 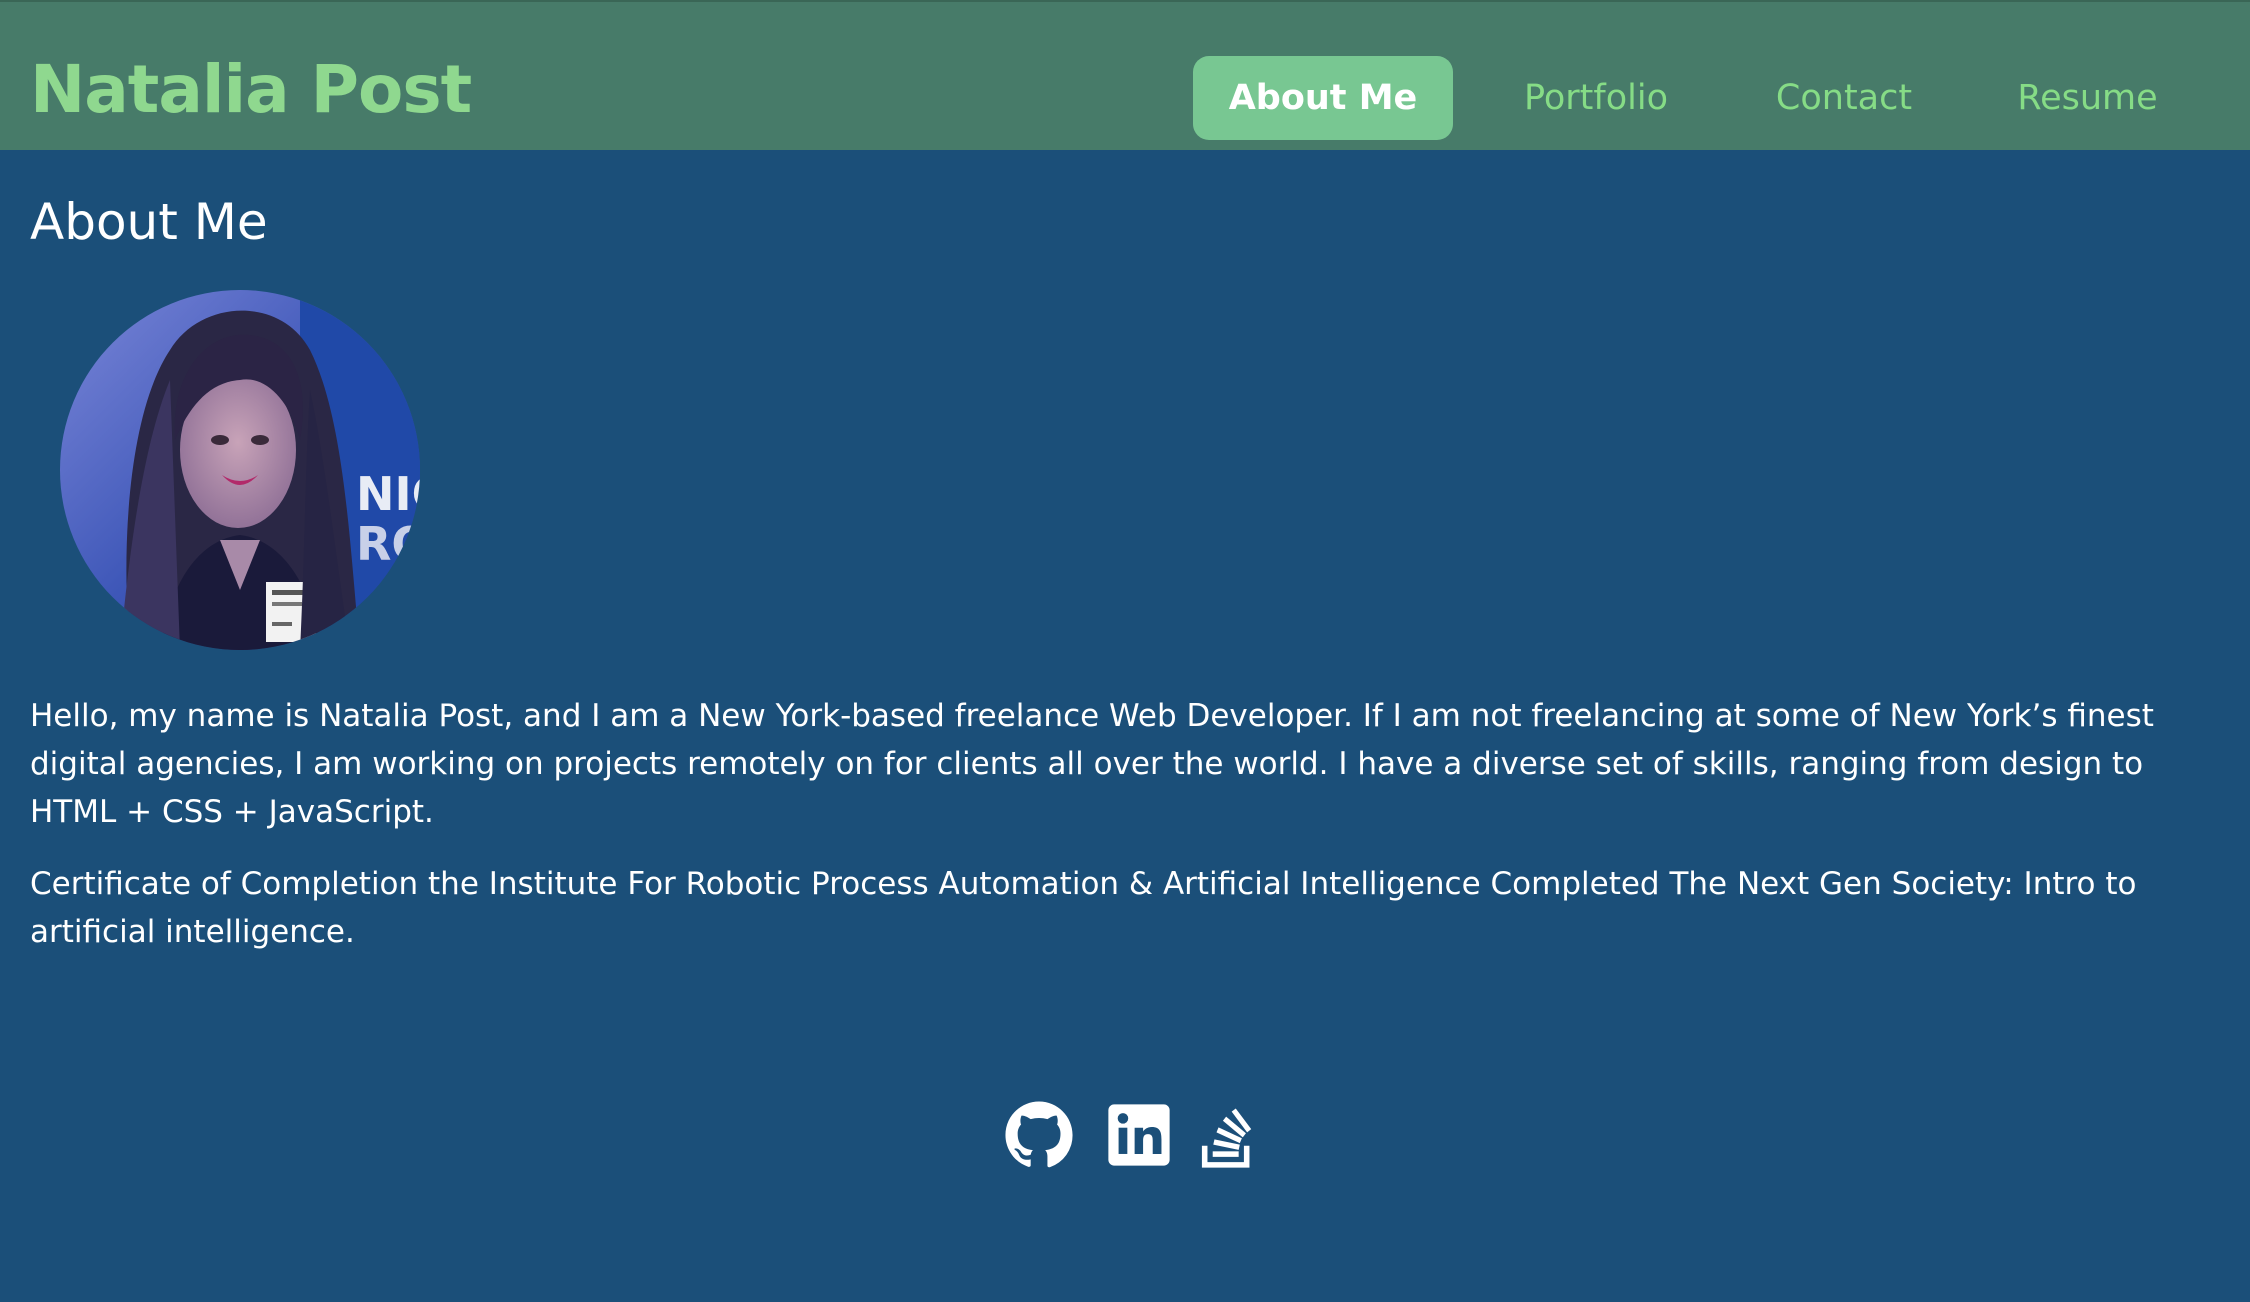 I want to click on profile-photo: NIC RO, so click(x=240, y=470).